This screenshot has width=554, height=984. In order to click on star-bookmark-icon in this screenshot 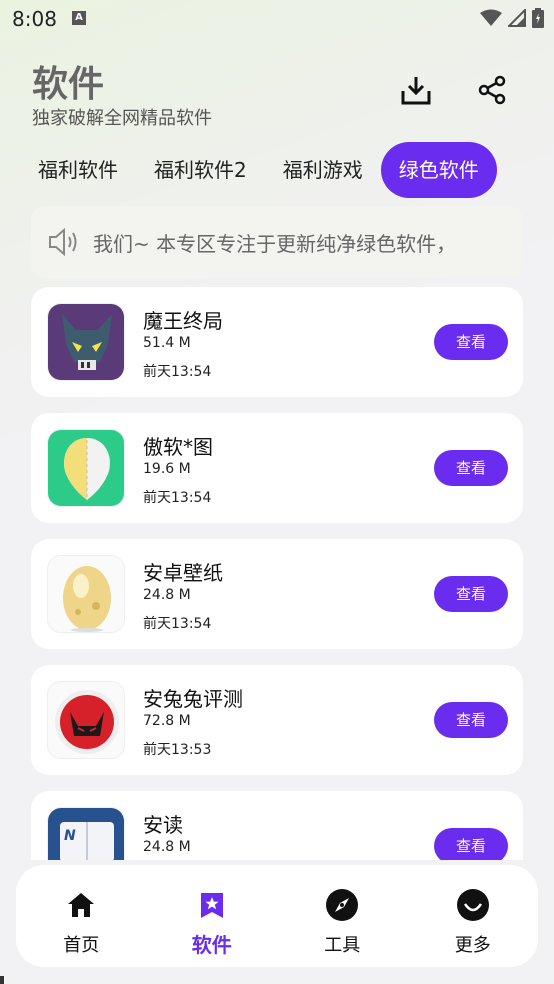, I will do `click(212, 905)`.